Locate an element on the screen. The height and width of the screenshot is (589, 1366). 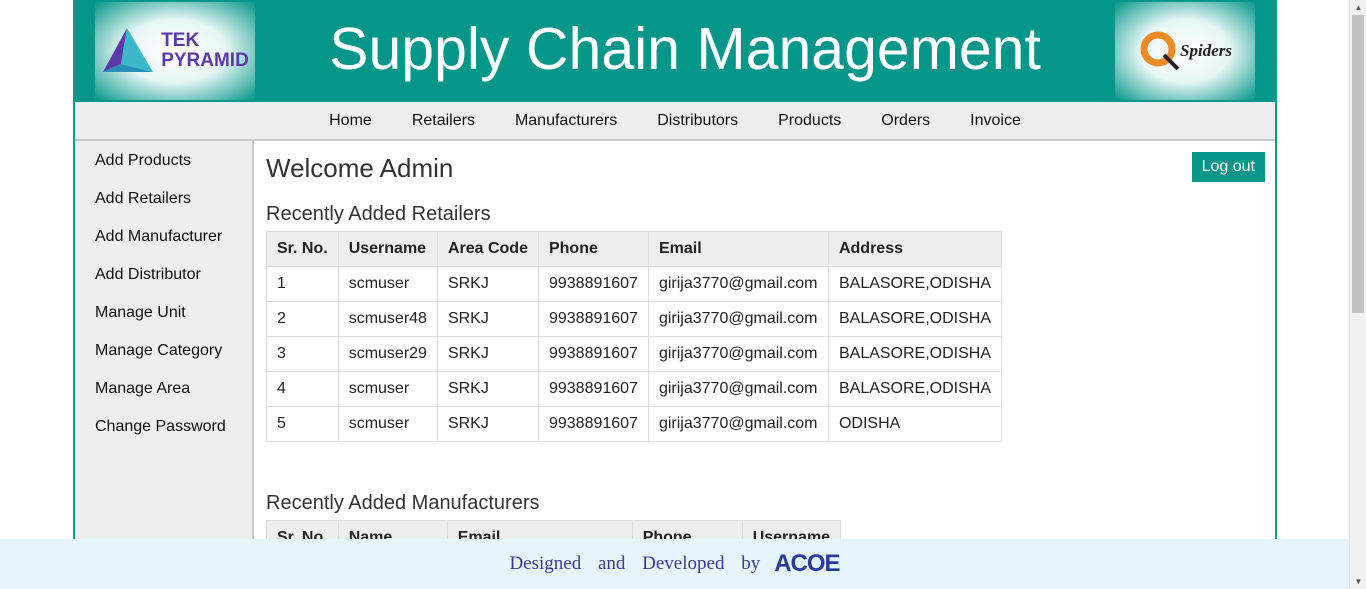
scrollbar-thumb is located at coordinates (1358, 164).